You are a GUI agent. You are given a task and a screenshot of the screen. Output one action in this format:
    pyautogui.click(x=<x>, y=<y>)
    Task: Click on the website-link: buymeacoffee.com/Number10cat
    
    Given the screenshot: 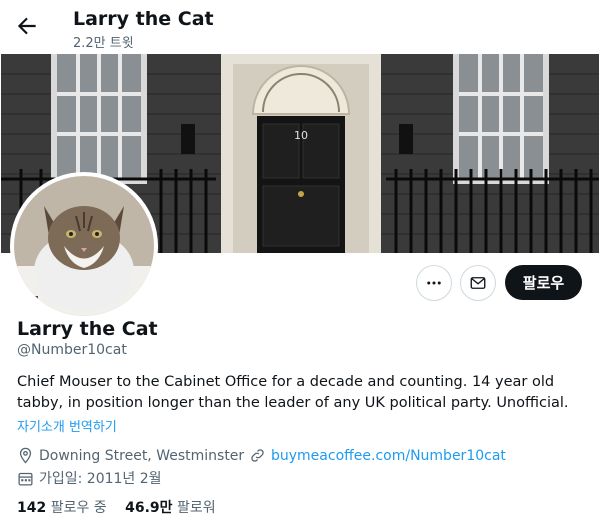 What is the action you would take?
    pyautogui.click(x=388, y=456)
    